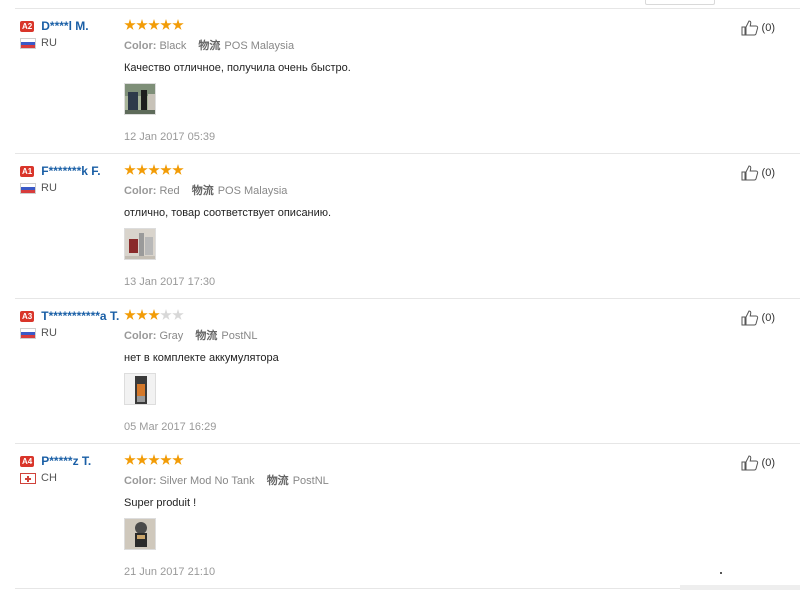  Describe the element at coordinates (70, 179) in the screenshot. I see `reviewer-info: A1 F*******k F. RU` at that location.